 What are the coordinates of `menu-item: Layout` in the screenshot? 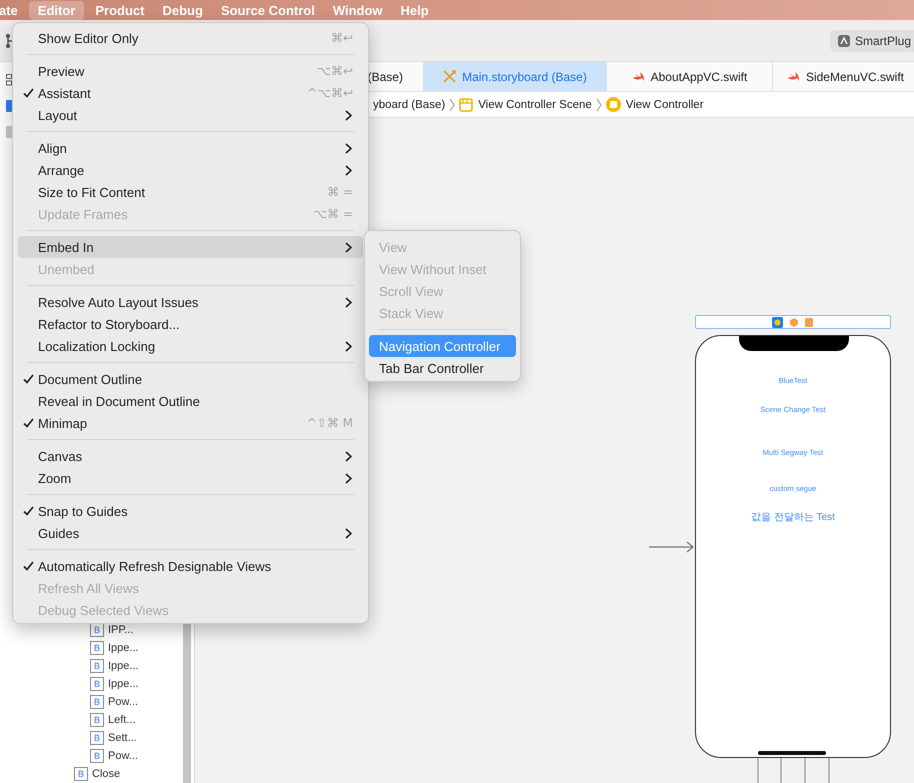 It's located at (190, 115).